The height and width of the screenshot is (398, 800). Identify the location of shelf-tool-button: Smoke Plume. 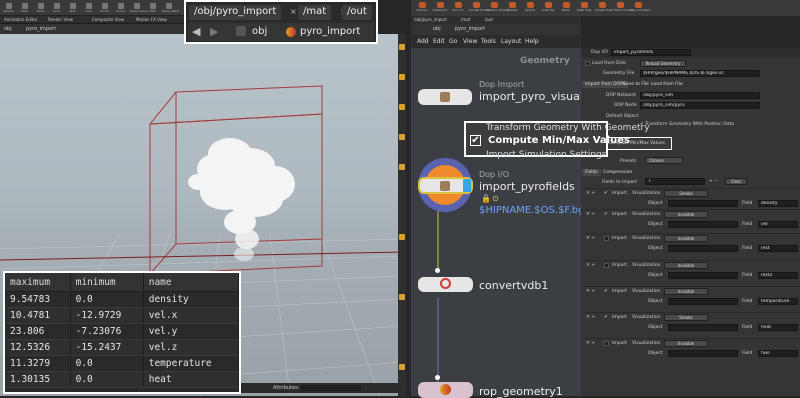
(479, 8).